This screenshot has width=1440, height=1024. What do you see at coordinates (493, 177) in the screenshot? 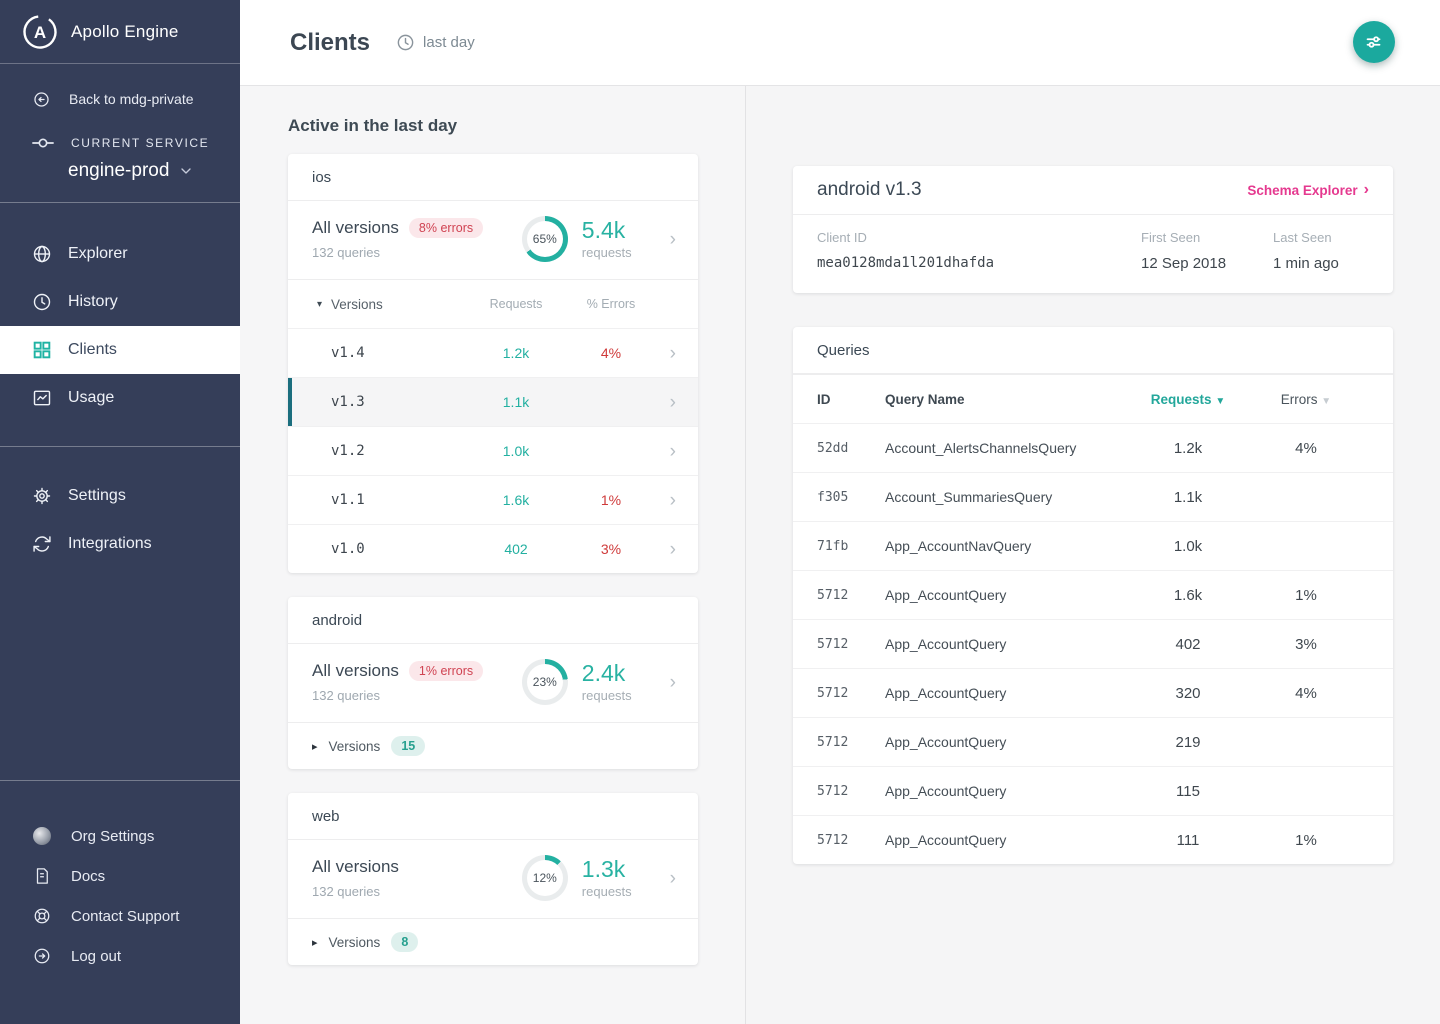
I see `client-card-title: ios` at bounding box center [493, 177].